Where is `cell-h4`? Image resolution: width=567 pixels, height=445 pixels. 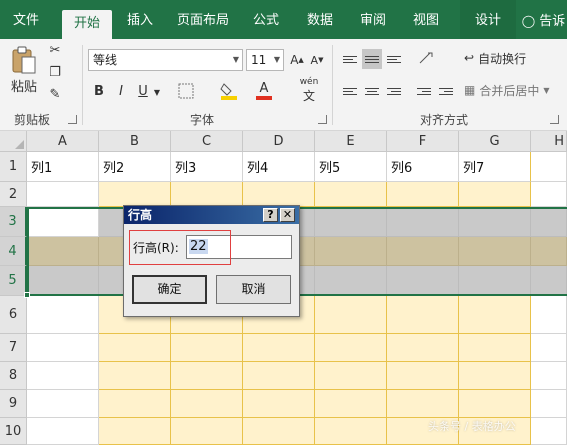
cell-h4 is located at coordinates (549, 251).